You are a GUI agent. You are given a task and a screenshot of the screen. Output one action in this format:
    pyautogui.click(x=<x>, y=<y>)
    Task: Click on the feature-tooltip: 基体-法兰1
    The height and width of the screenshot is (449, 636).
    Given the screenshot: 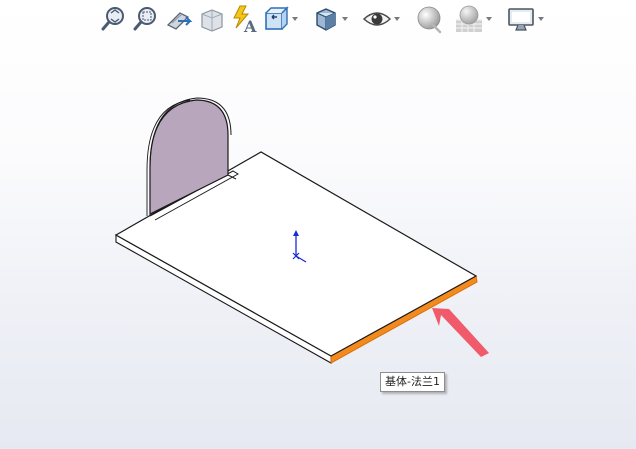 What is the action you would take?
    pyautogui.click(x=412, y=382)
    